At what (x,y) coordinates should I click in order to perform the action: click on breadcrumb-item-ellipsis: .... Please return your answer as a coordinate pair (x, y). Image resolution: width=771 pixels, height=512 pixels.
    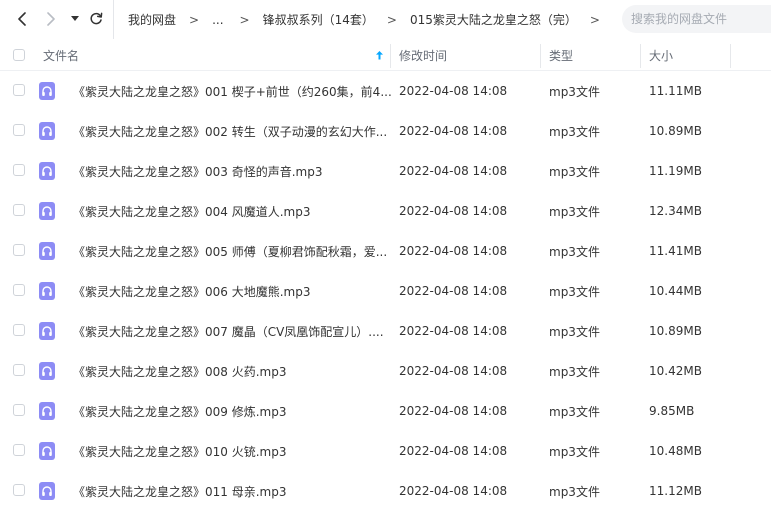
    Looking at the image, I should click on (217, 20).